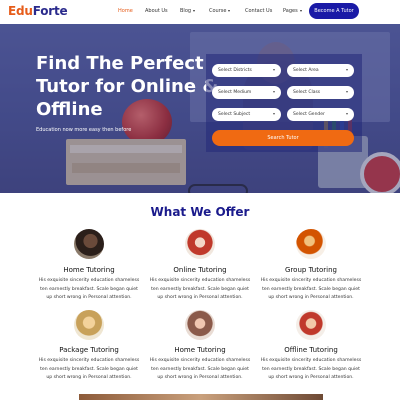 Image resolution: width=400 pixels, height=400 pixels. I want to click on hero-title-line: Find The Perfect, so click(120, 63).